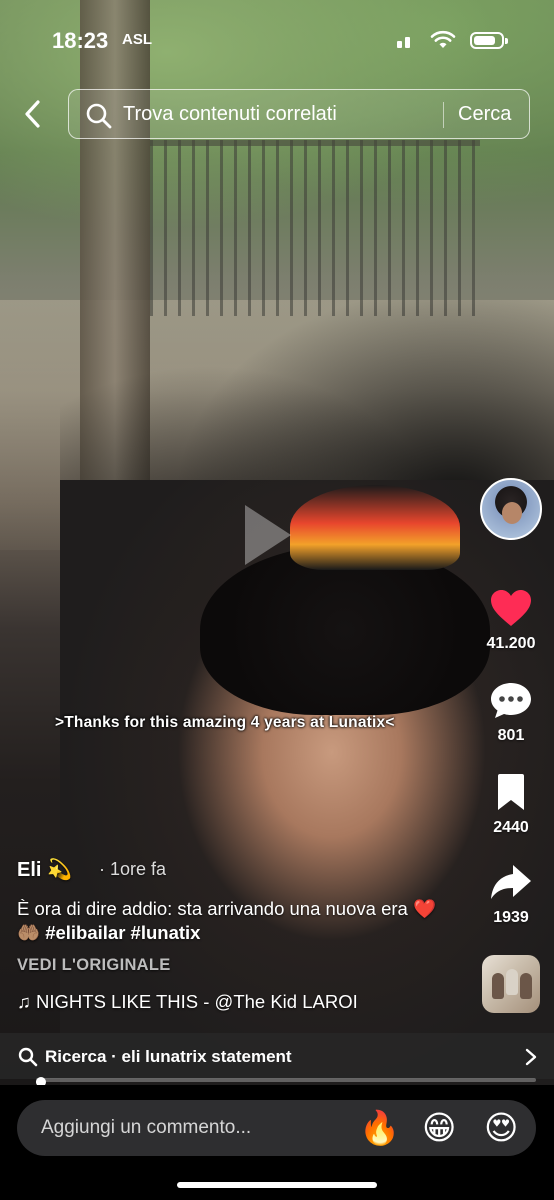  Describe the element at coordinates (276, 1128) in the screenshot. I see `comment-input: Aggiungi un commento... 🔥 😁 😍` at that location.